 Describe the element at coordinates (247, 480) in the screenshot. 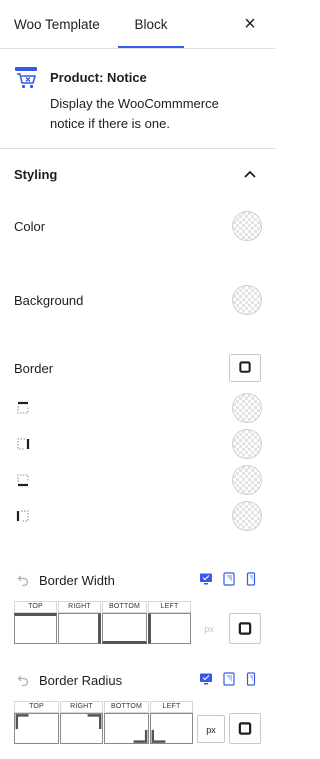

I see `border-bottom-color-swatch` at that location.